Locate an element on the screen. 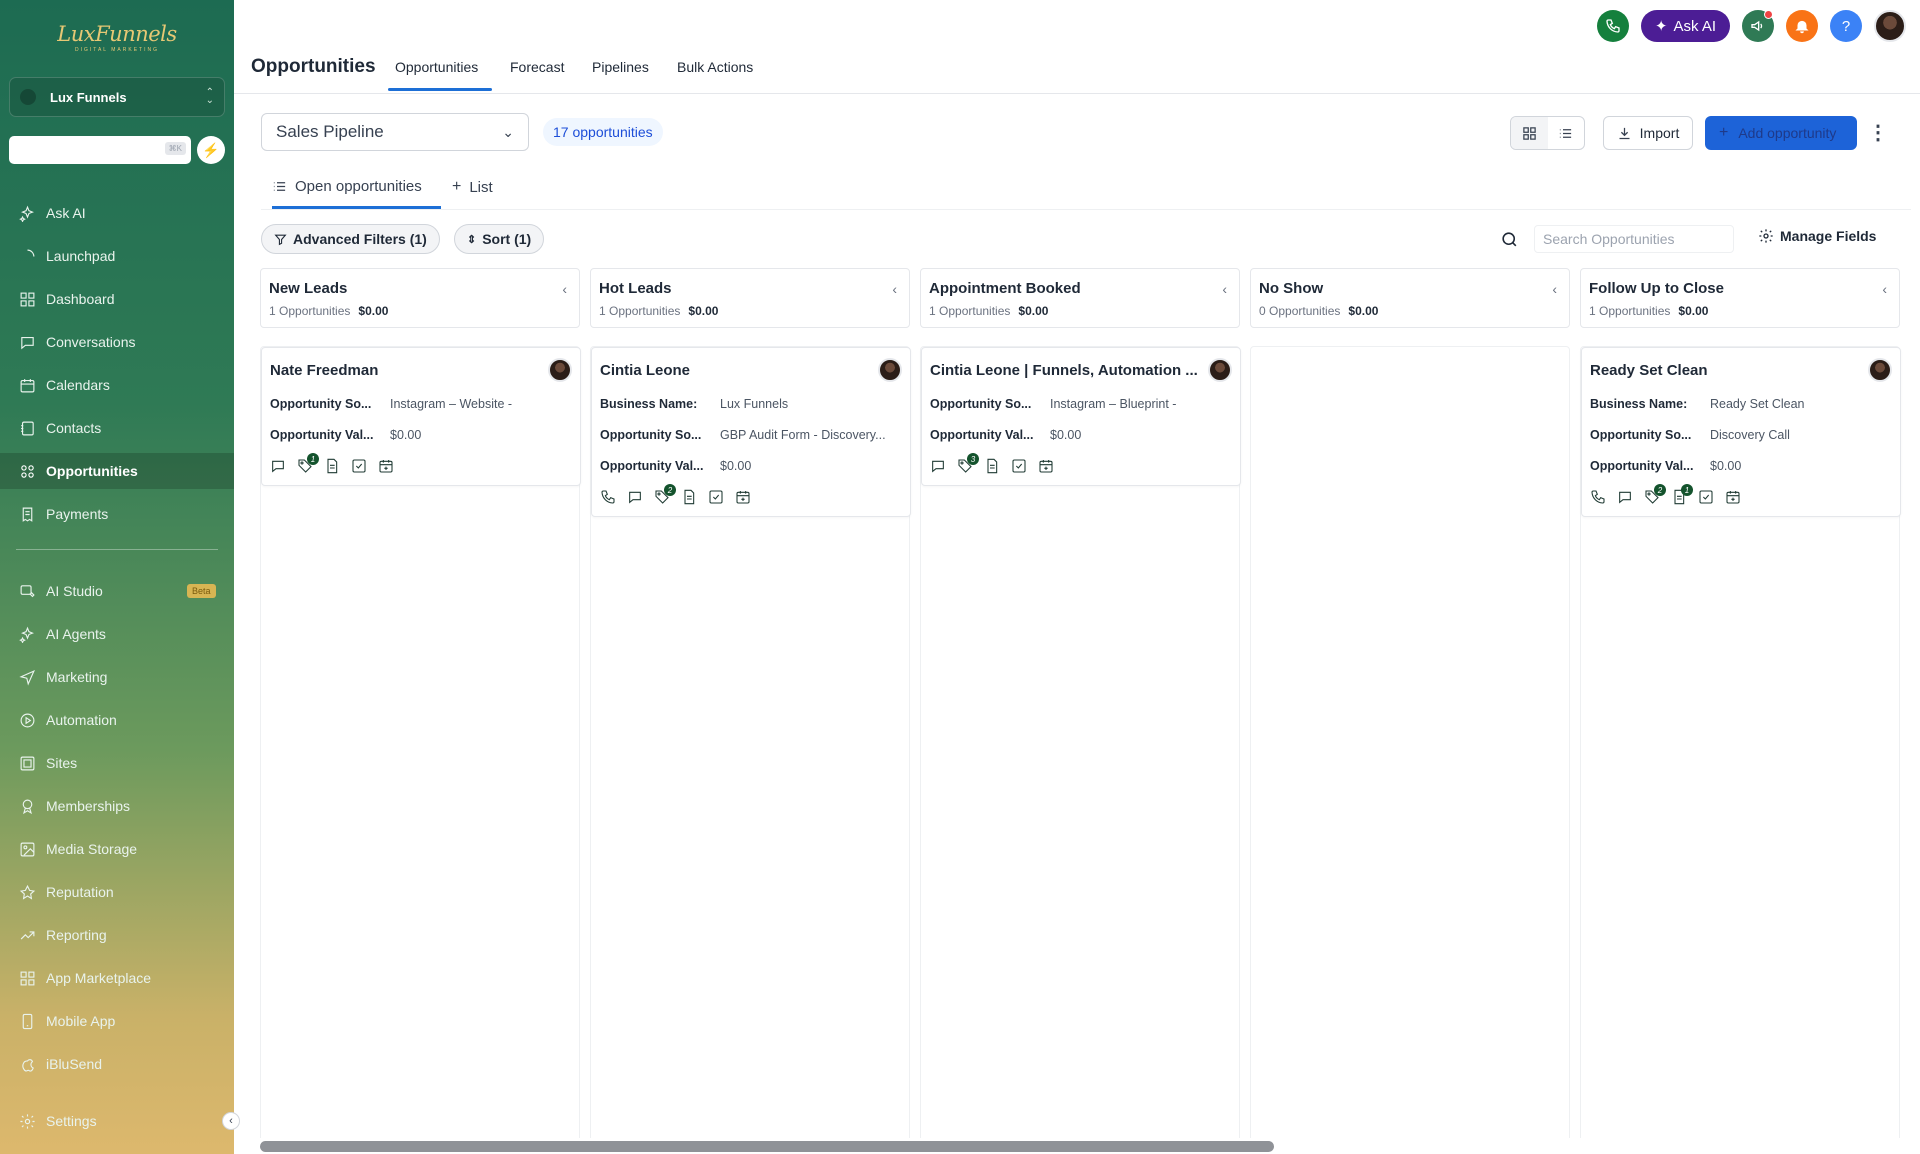 The width and height of the screenshot is (1920, 1154). tab-opportunities: Opportunities is located at coordinates (436, 67).